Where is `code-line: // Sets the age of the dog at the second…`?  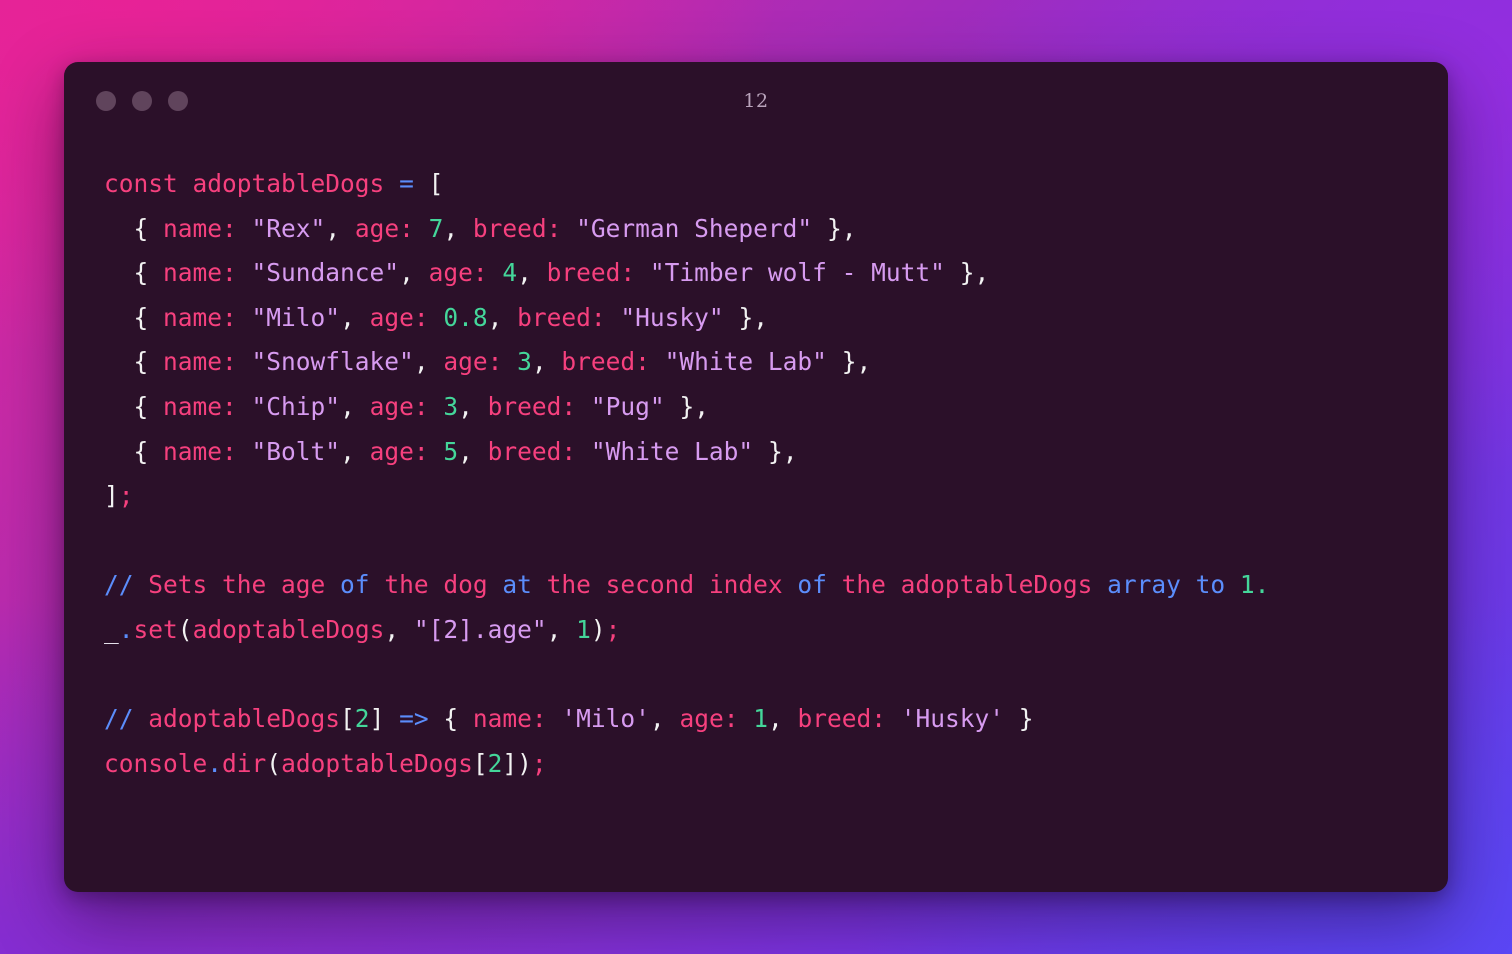
code-line: // Sets the age of the dog at the second… is located at coordinates (756, 585).